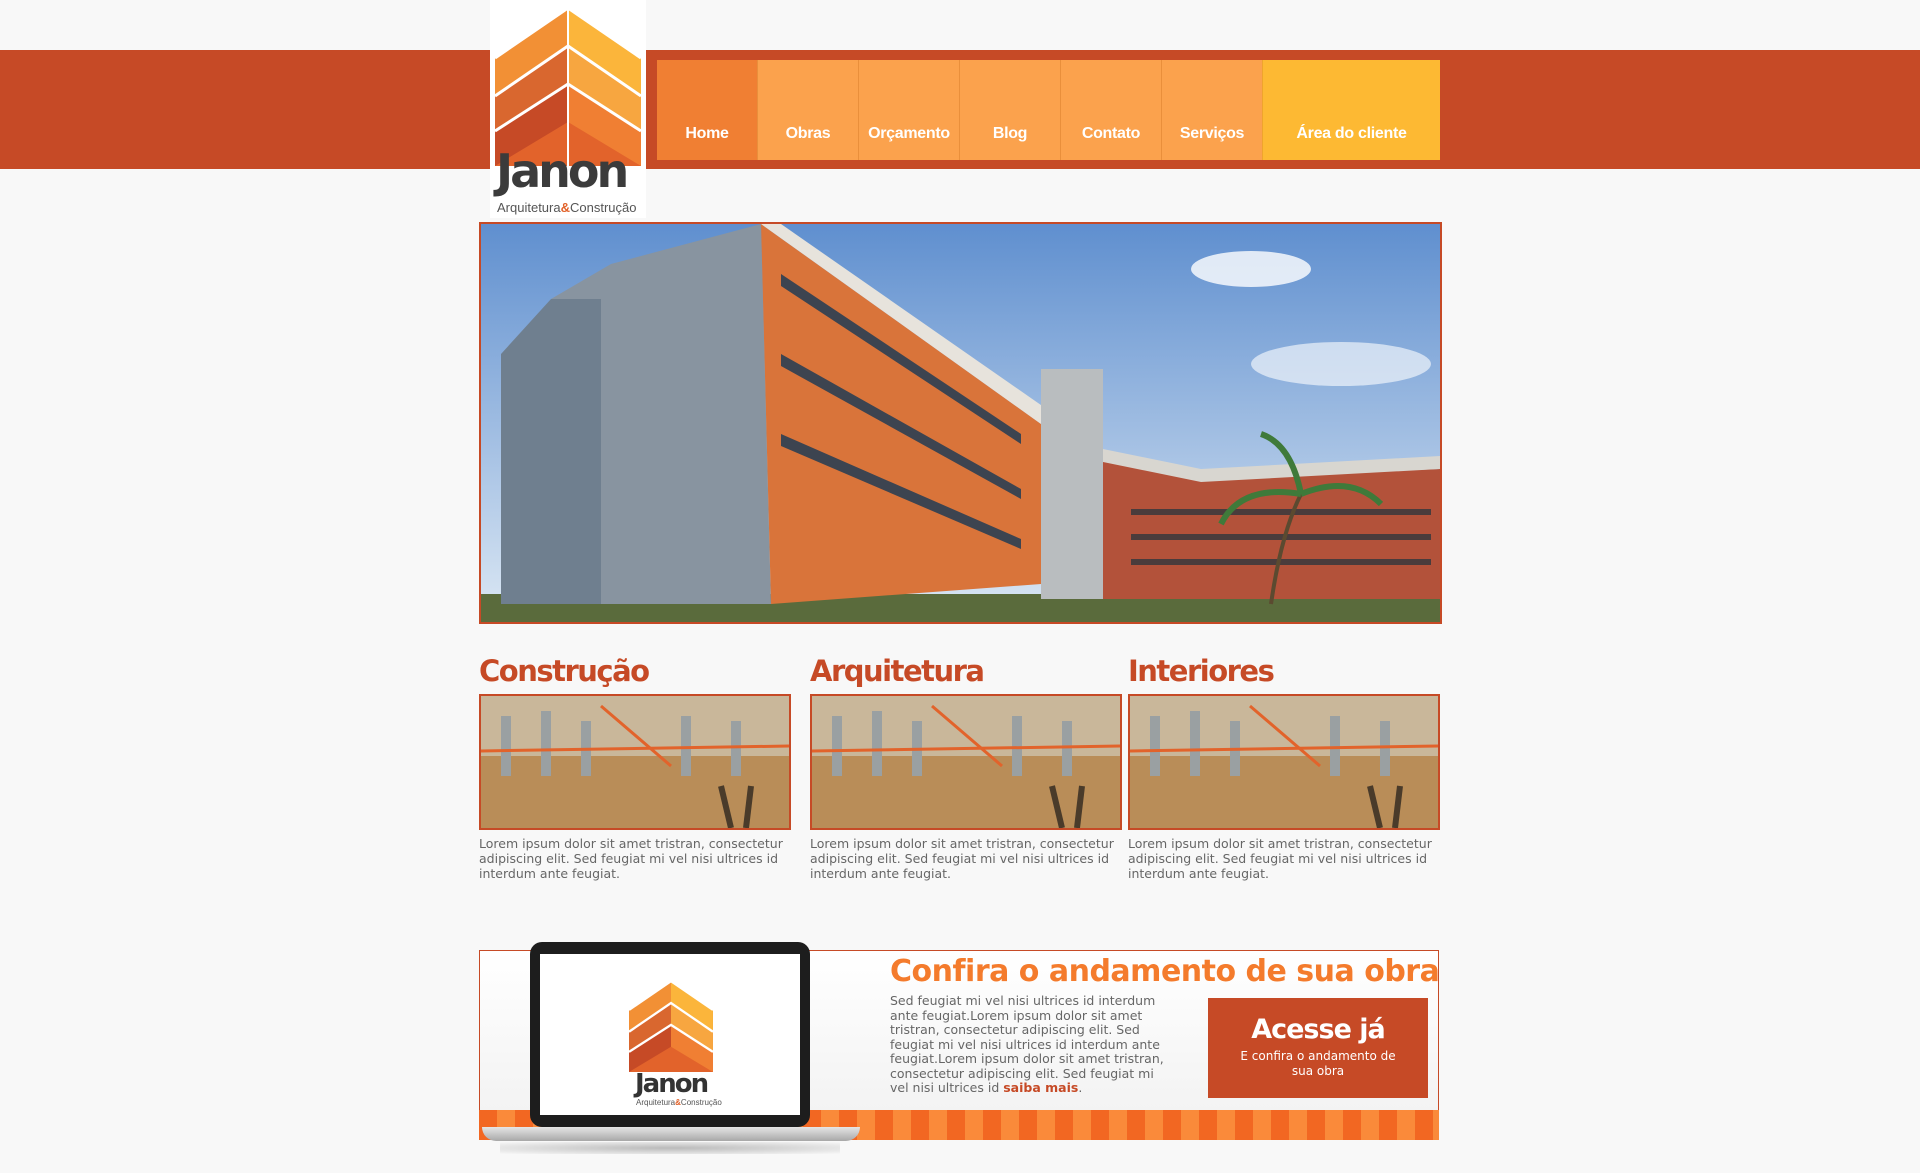  I want to click on nav-label: Área do cliente, so click(1351, 133).